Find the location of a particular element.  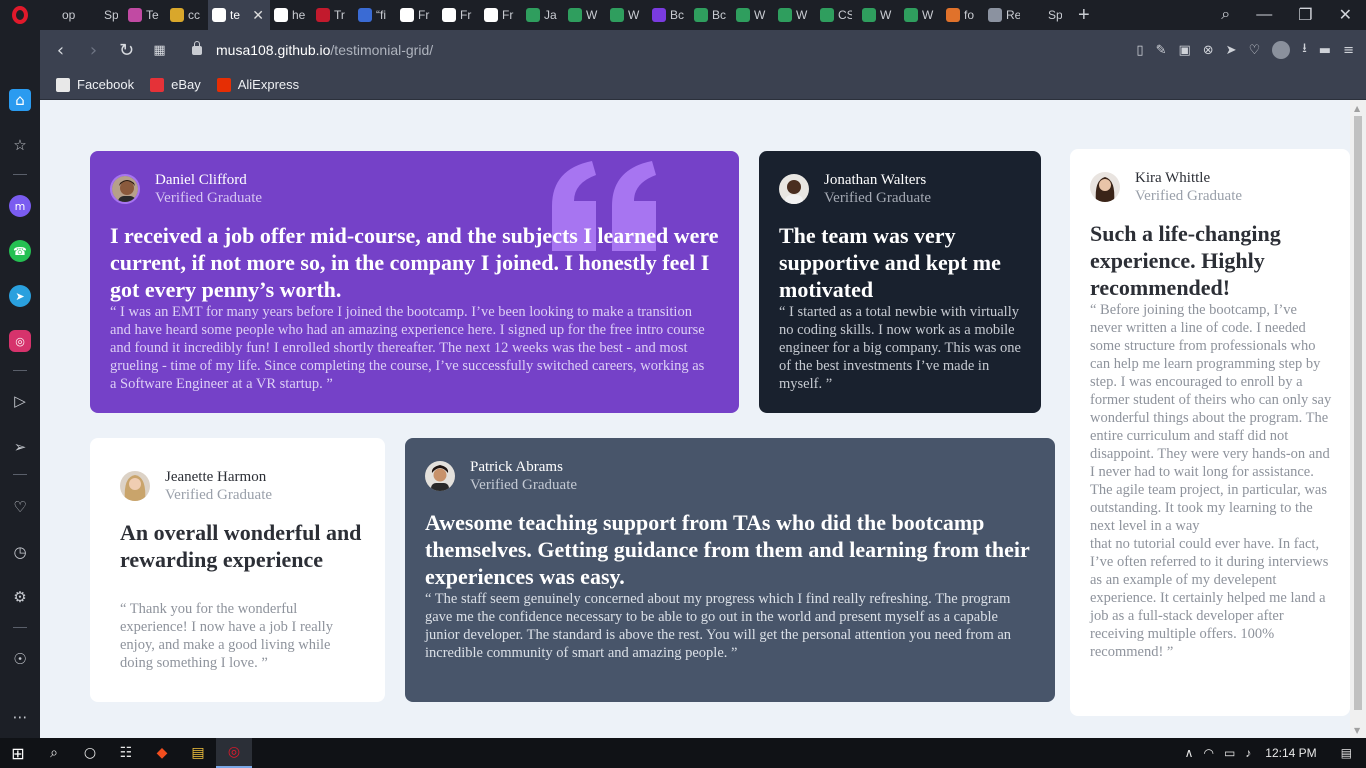

back-button: ‹ is located at coordinates (60, 50).